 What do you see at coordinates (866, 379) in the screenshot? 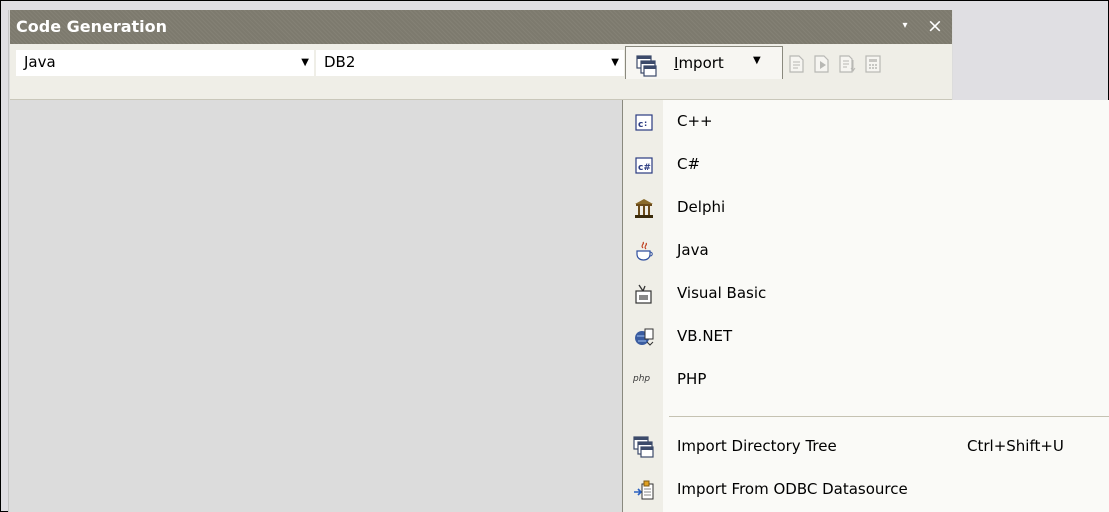
I see `menu-item-php: php PHP` at bounding box center [866, 379].